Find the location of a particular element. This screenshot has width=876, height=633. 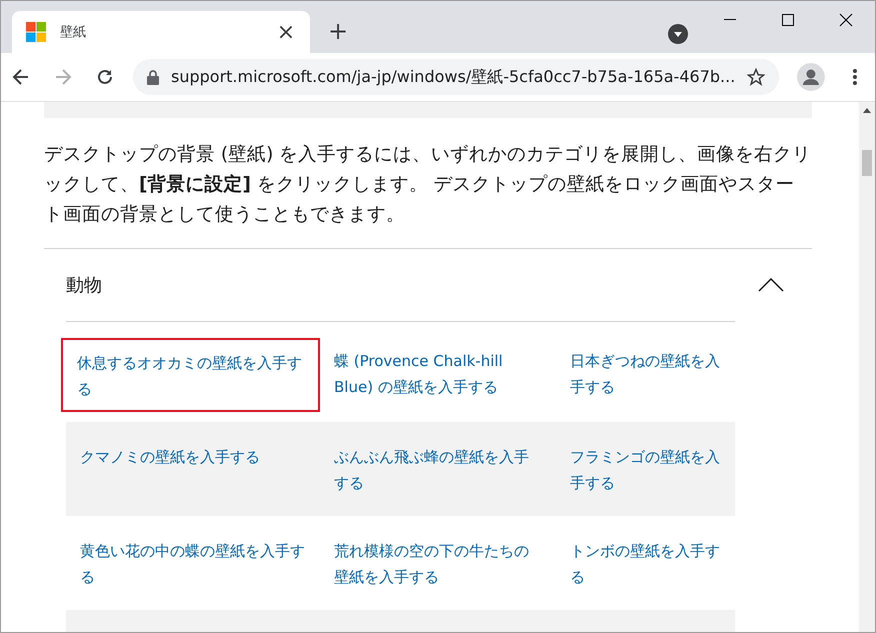

new-tab-button: + is located at coordinates (338, 31).